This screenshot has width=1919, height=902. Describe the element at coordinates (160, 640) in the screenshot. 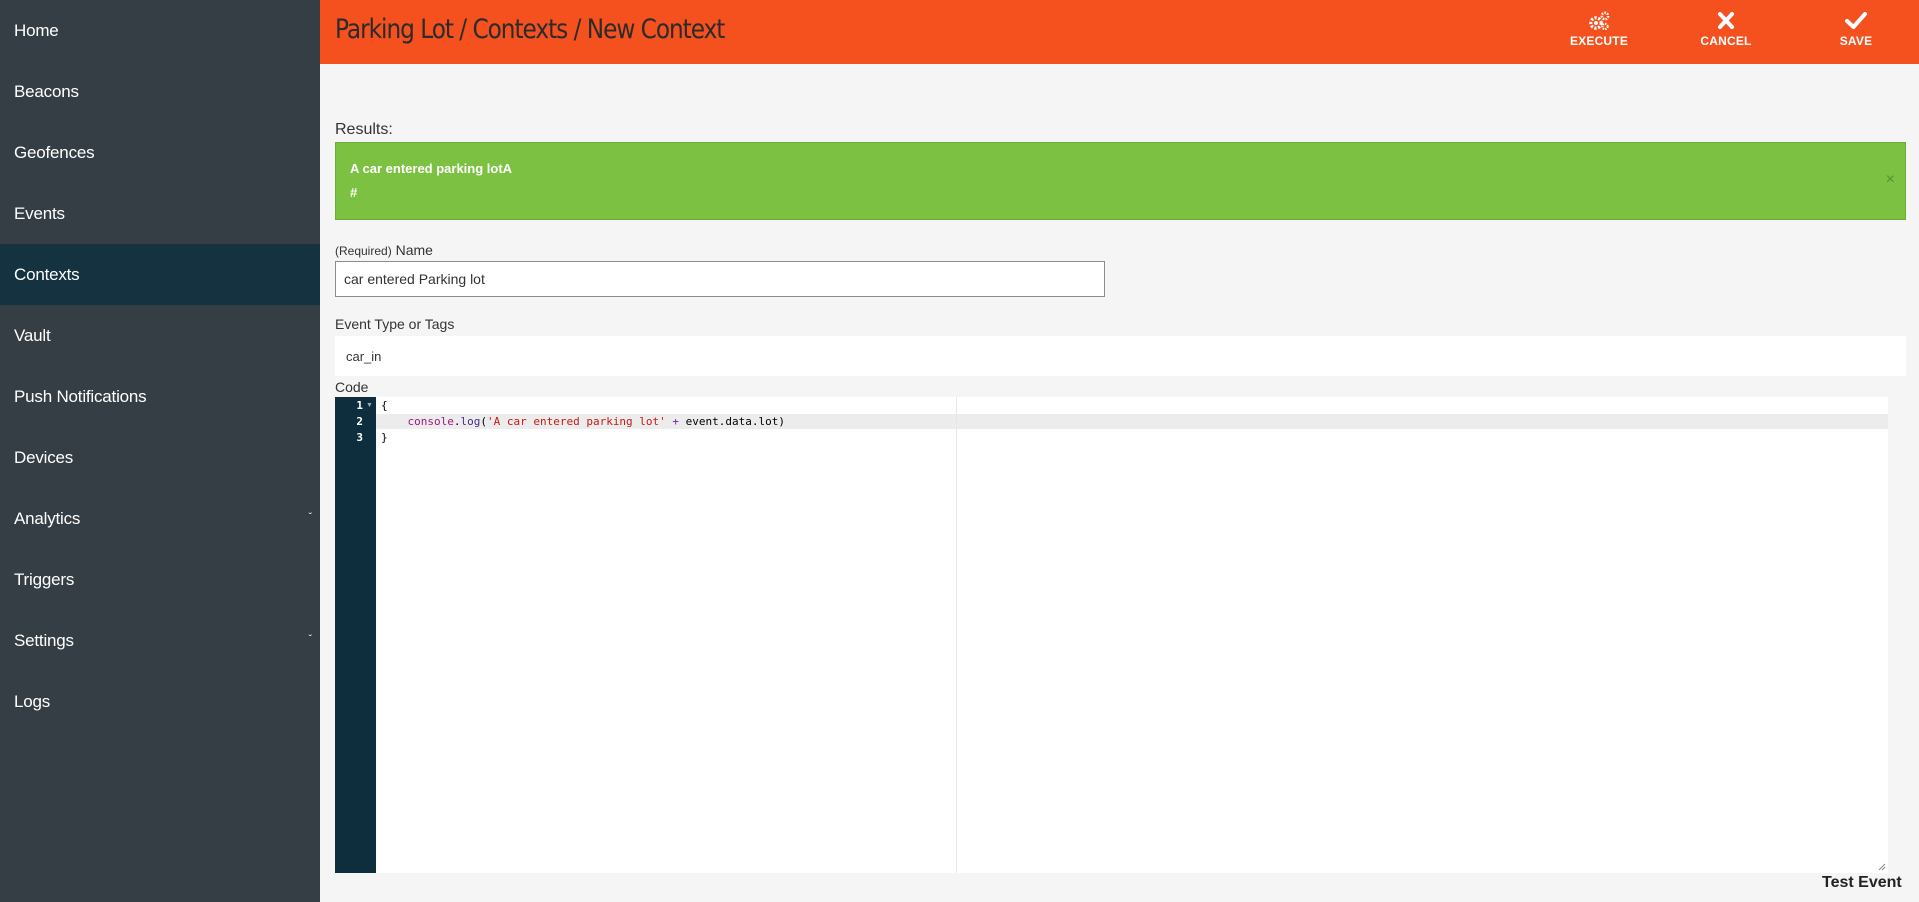

I see `sidebar-item-settings: Settings ˇ` at that location.